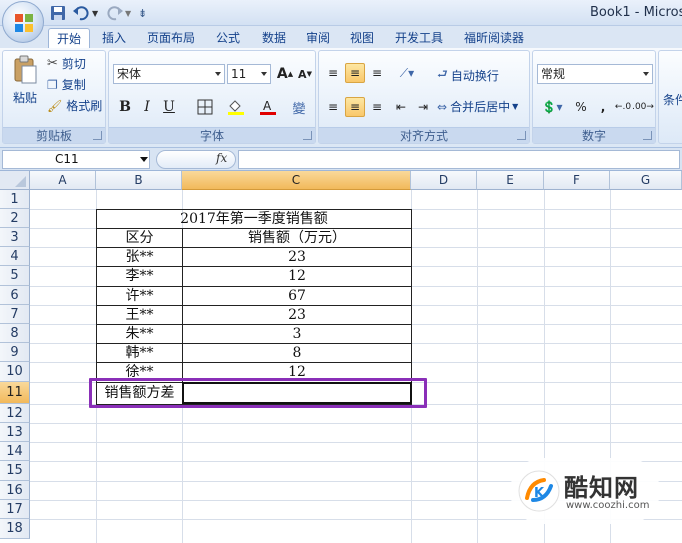 The image size is (682, 543). Describe the element at coordinates (552, 107) in the screenshot. I see `accounting-format-button: 💲▾` at that location.